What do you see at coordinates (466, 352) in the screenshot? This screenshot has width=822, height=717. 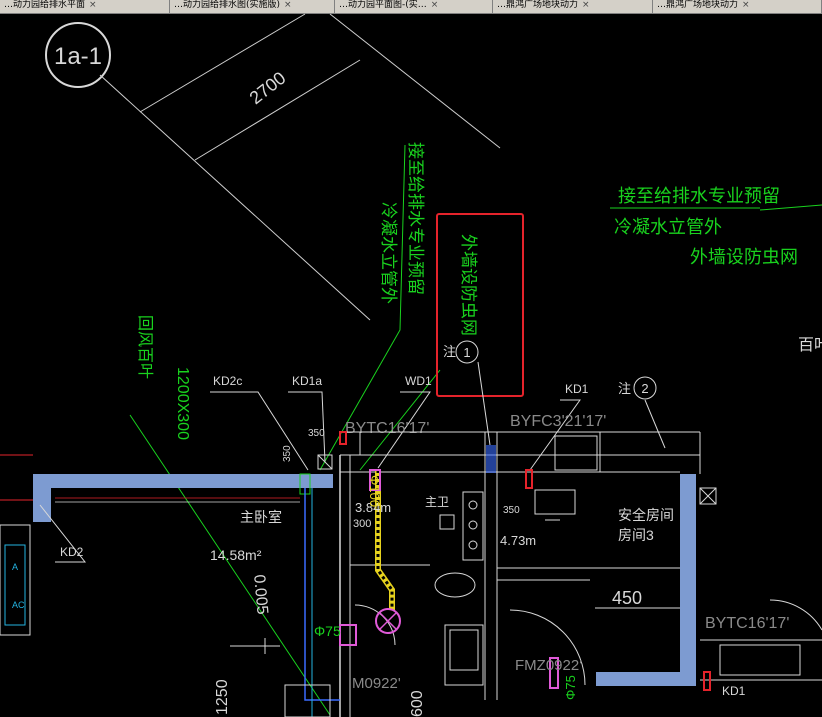 I see `reference-number: 1` at bounding box center [466, 352].